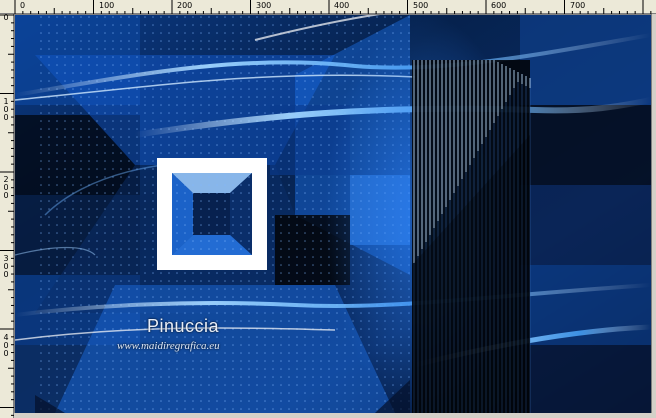 The height and width of the screenshot is (418, 656). I want to click on ruler-label-300: 300, so click(264, 5).